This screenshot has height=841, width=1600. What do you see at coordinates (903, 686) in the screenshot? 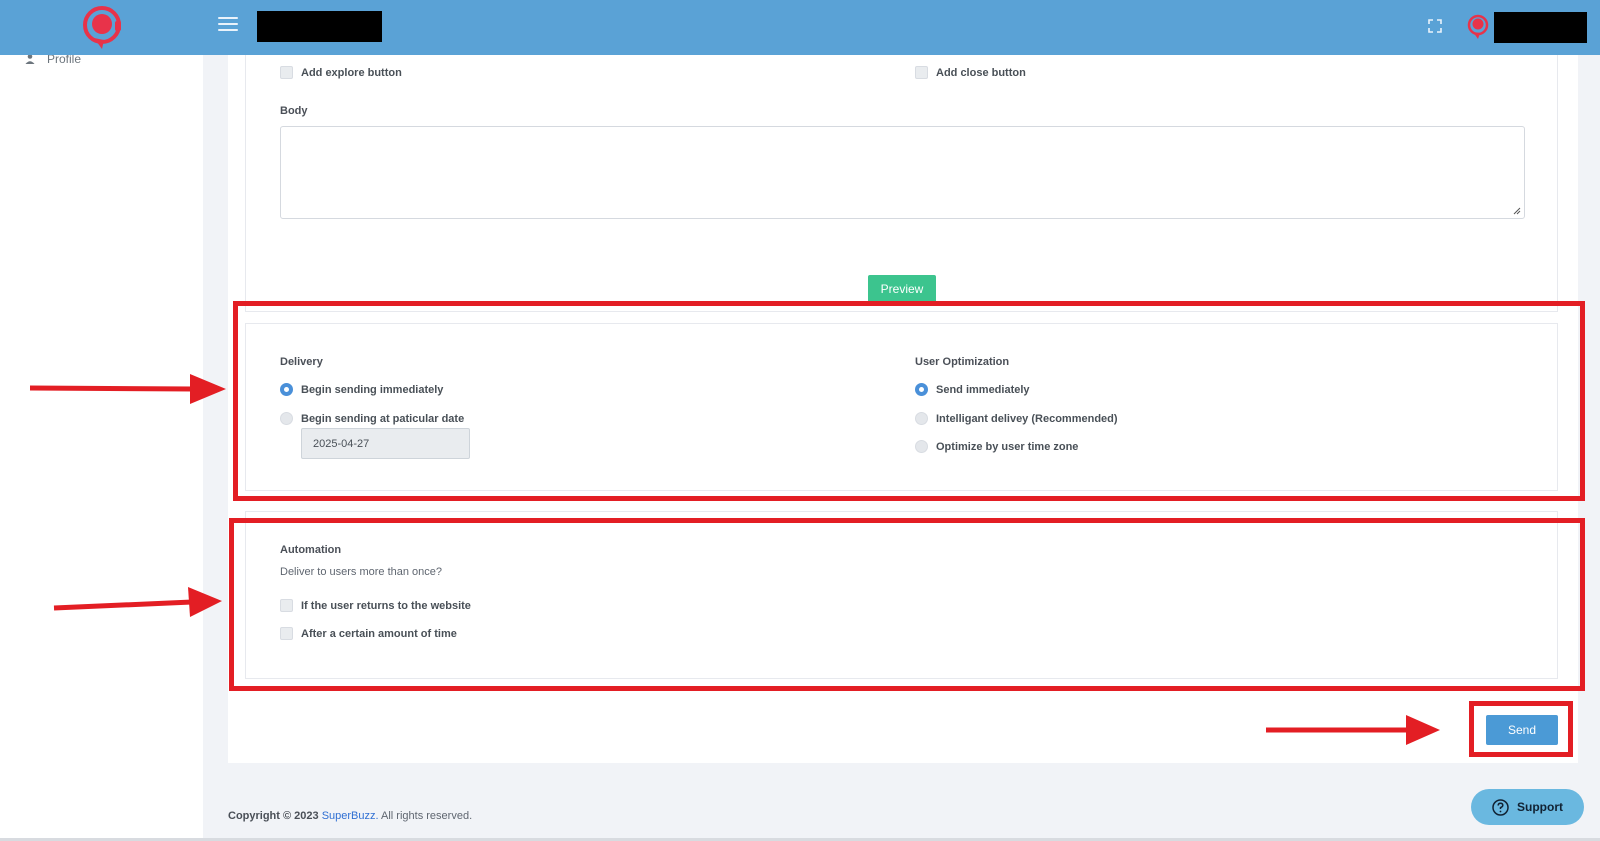
I see `divider` at bounding box center [903, 686].